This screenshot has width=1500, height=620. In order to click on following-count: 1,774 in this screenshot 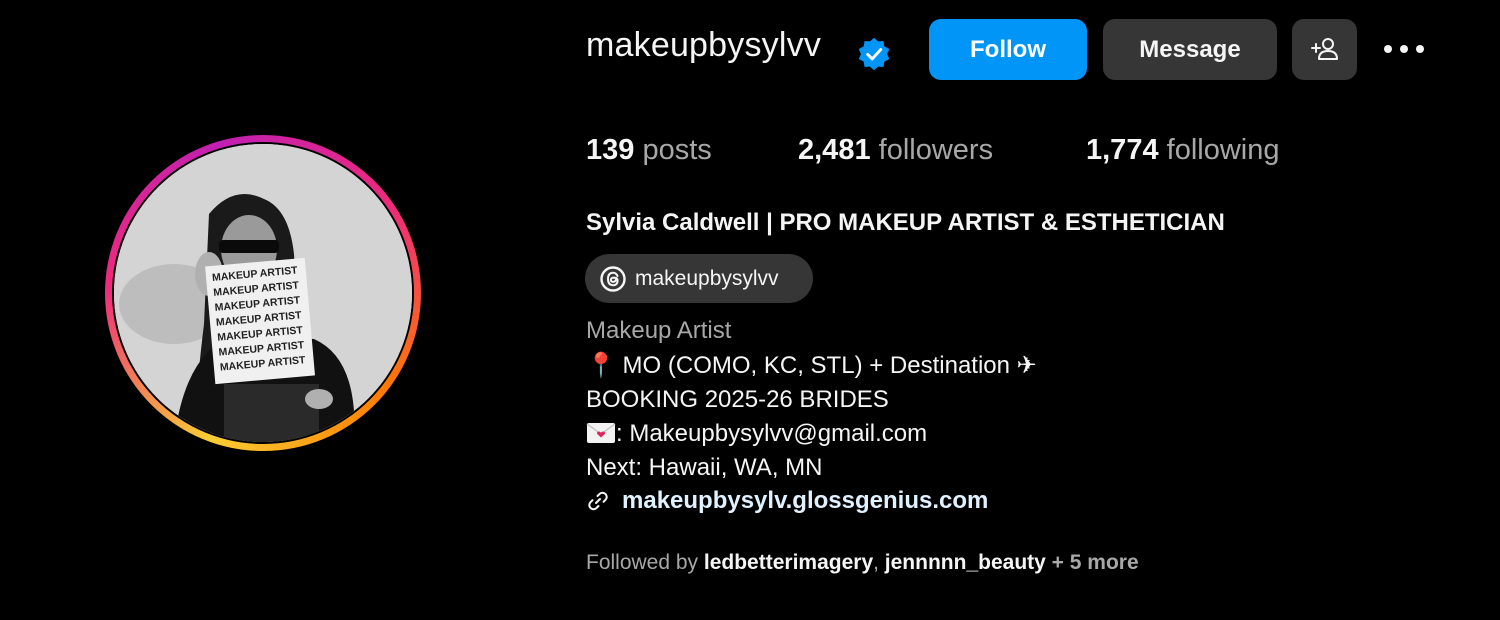, I will do `click(1122, 150)`.